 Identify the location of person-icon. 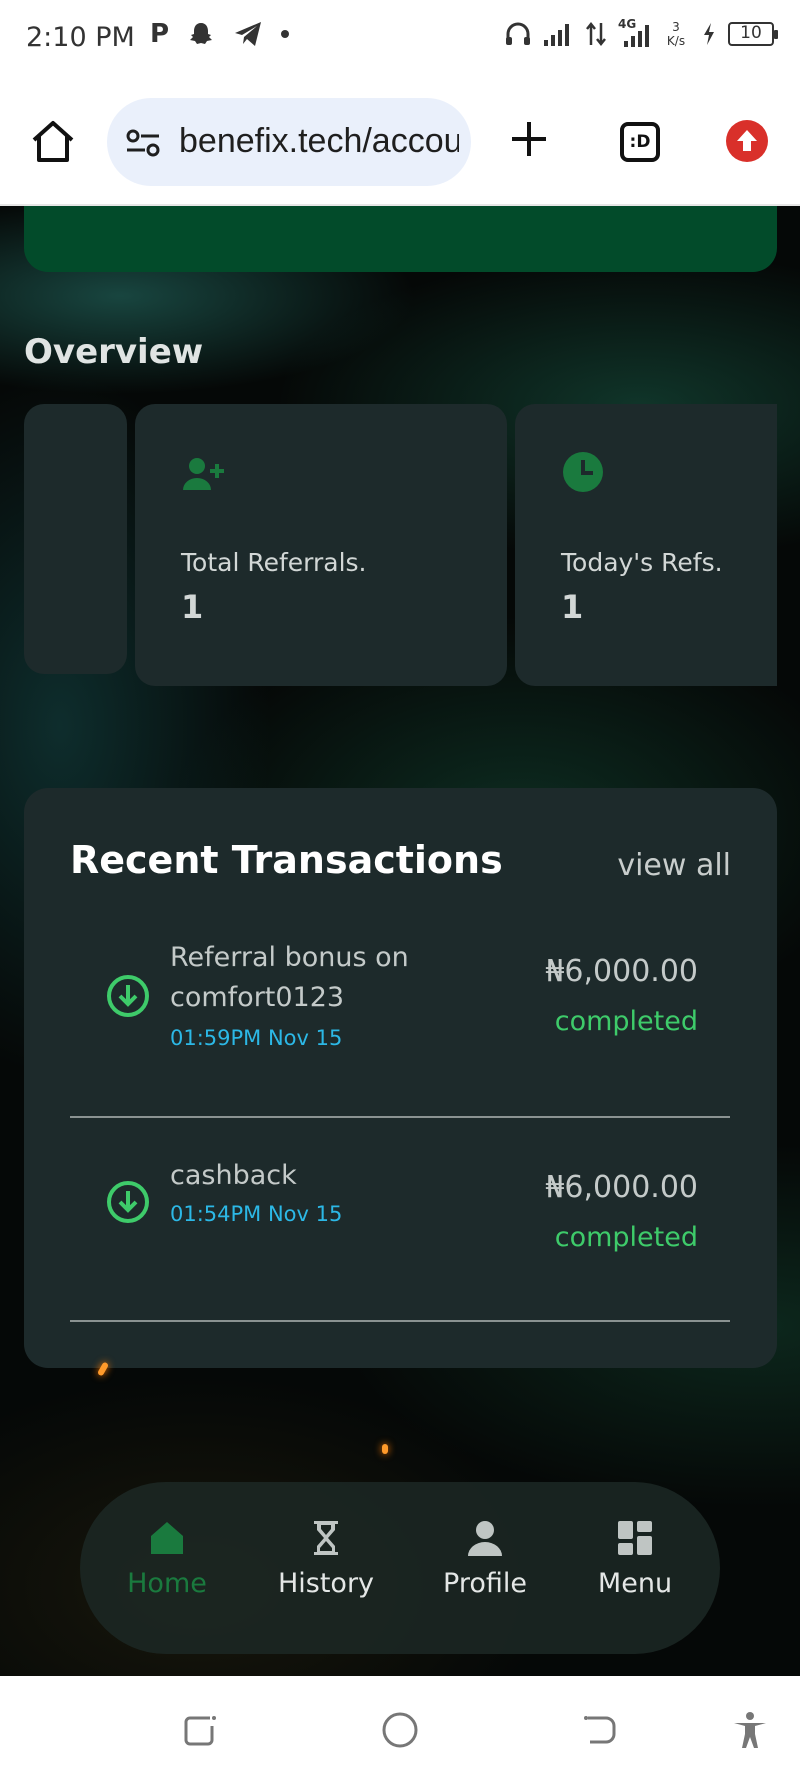
(485, 1538).